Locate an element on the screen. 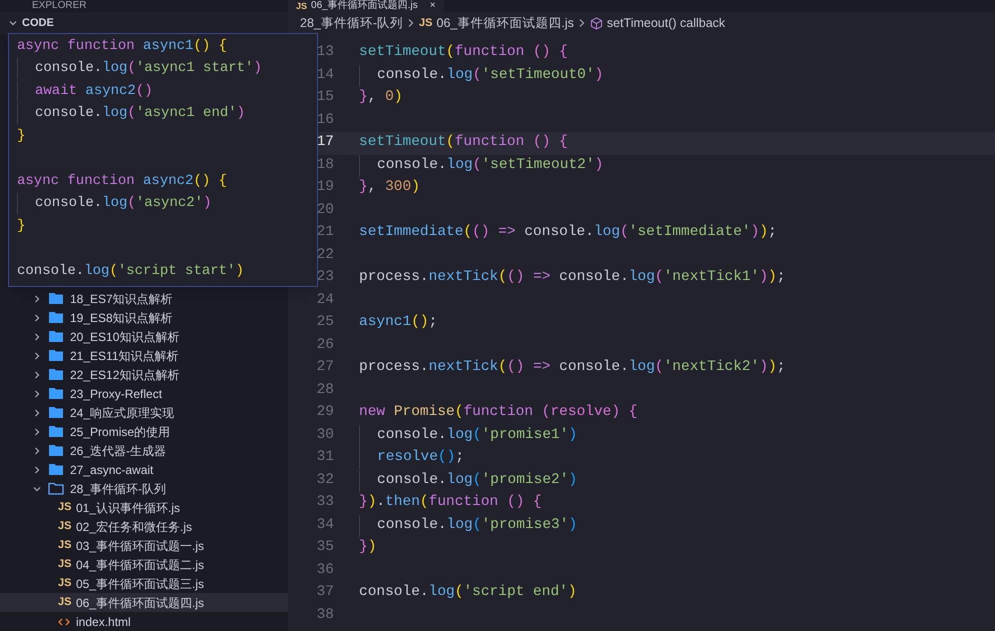  code-line: console.log('promise3') is located at coordinates (468, 525).